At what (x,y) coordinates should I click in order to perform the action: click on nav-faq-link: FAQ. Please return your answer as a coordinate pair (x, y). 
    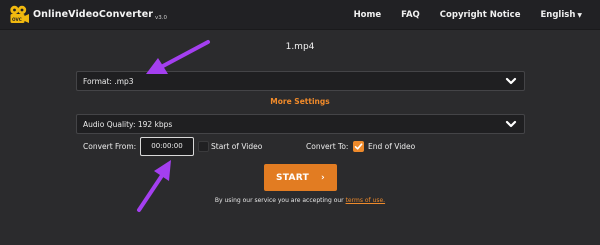
    Looking at the image, I should click on (410, 15).